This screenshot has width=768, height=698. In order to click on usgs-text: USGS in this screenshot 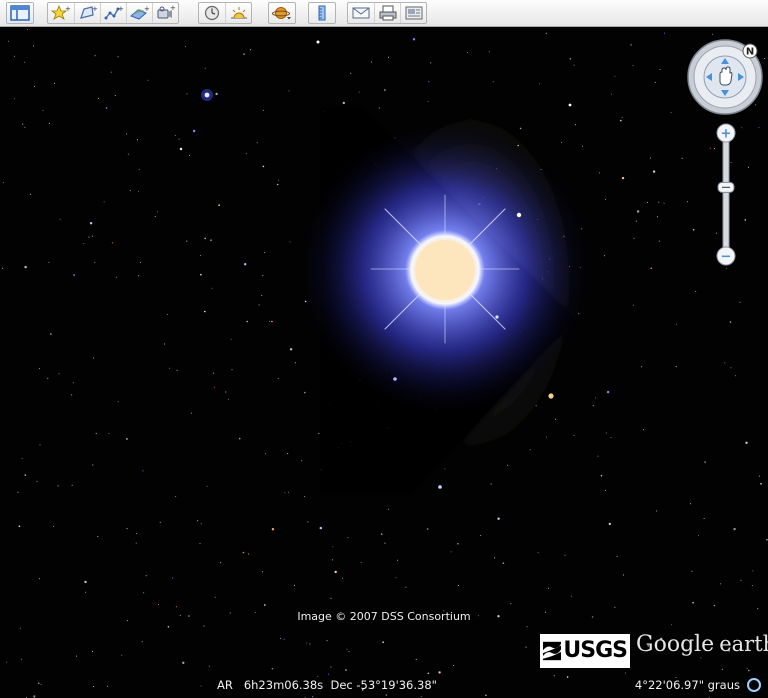, I will do `click(595, 650)`.